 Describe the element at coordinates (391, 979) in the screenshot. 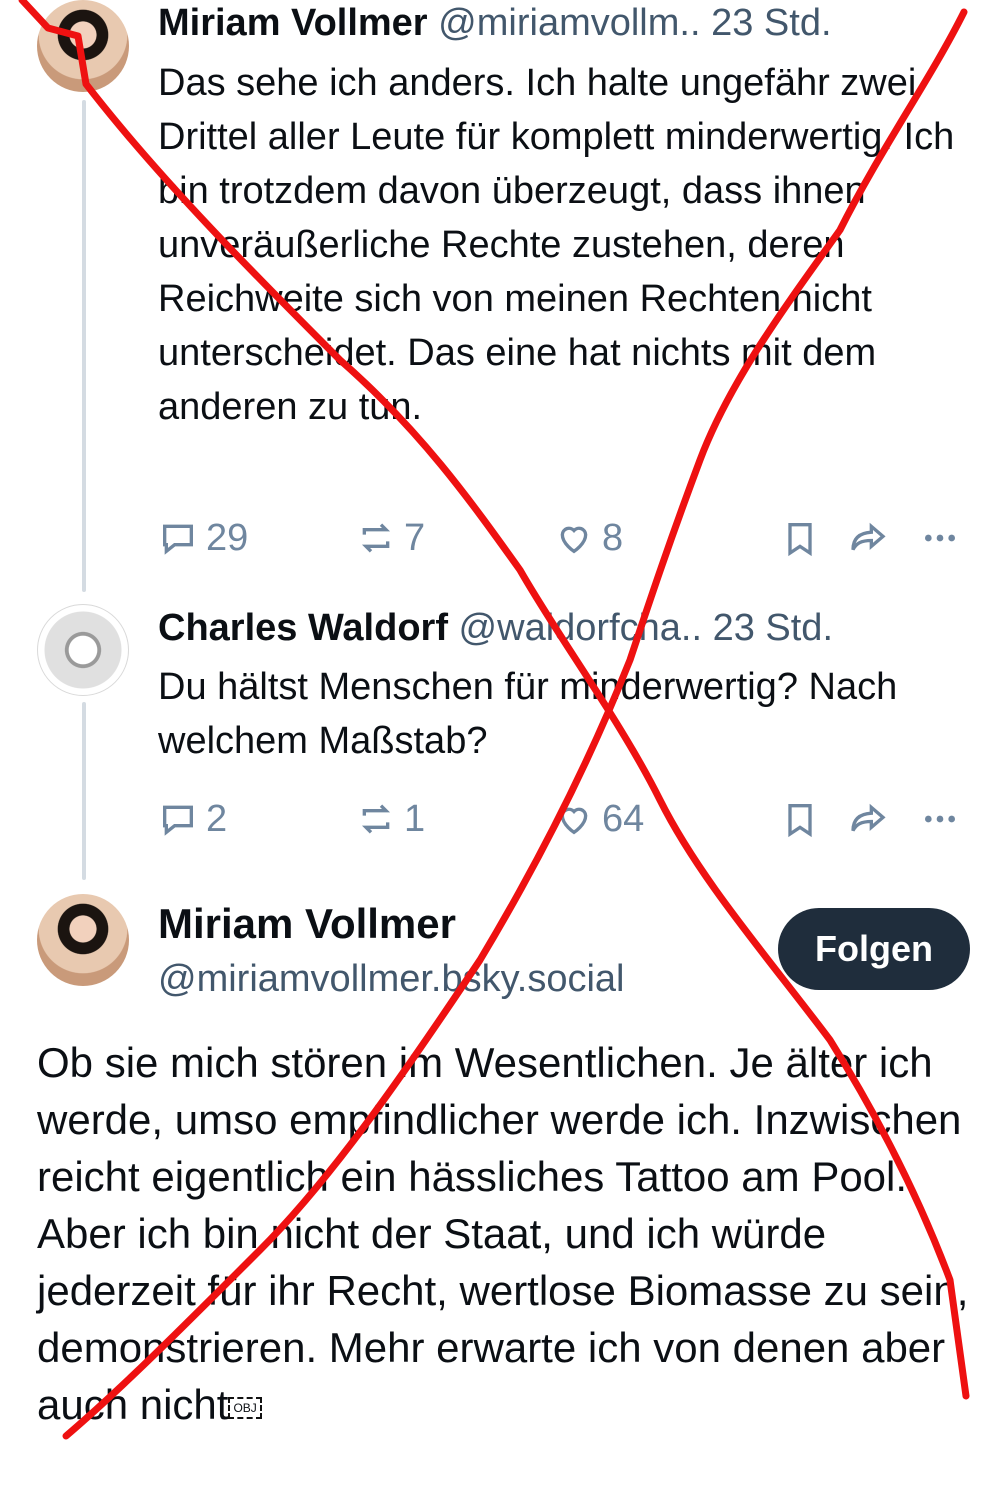

I see `author-handle: @miriamvollmer.bsky.social` at that location.